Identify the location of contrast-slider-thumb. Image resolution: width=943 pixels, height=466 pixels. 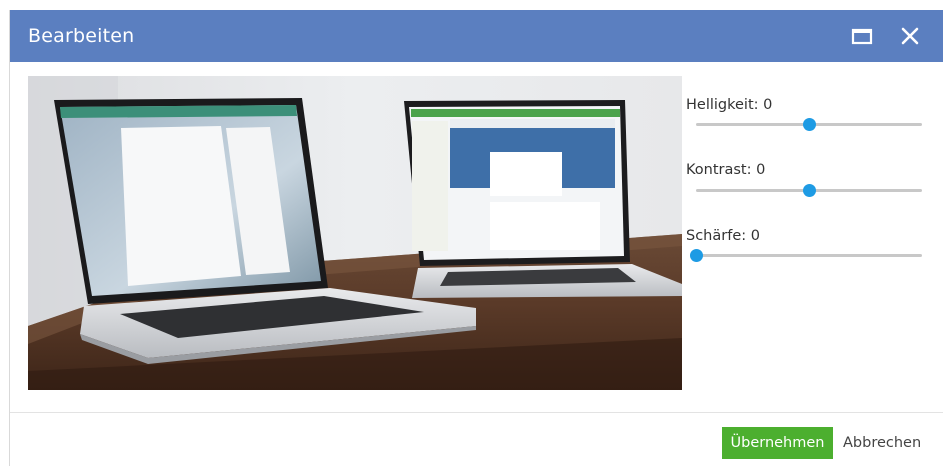
(809, 190).